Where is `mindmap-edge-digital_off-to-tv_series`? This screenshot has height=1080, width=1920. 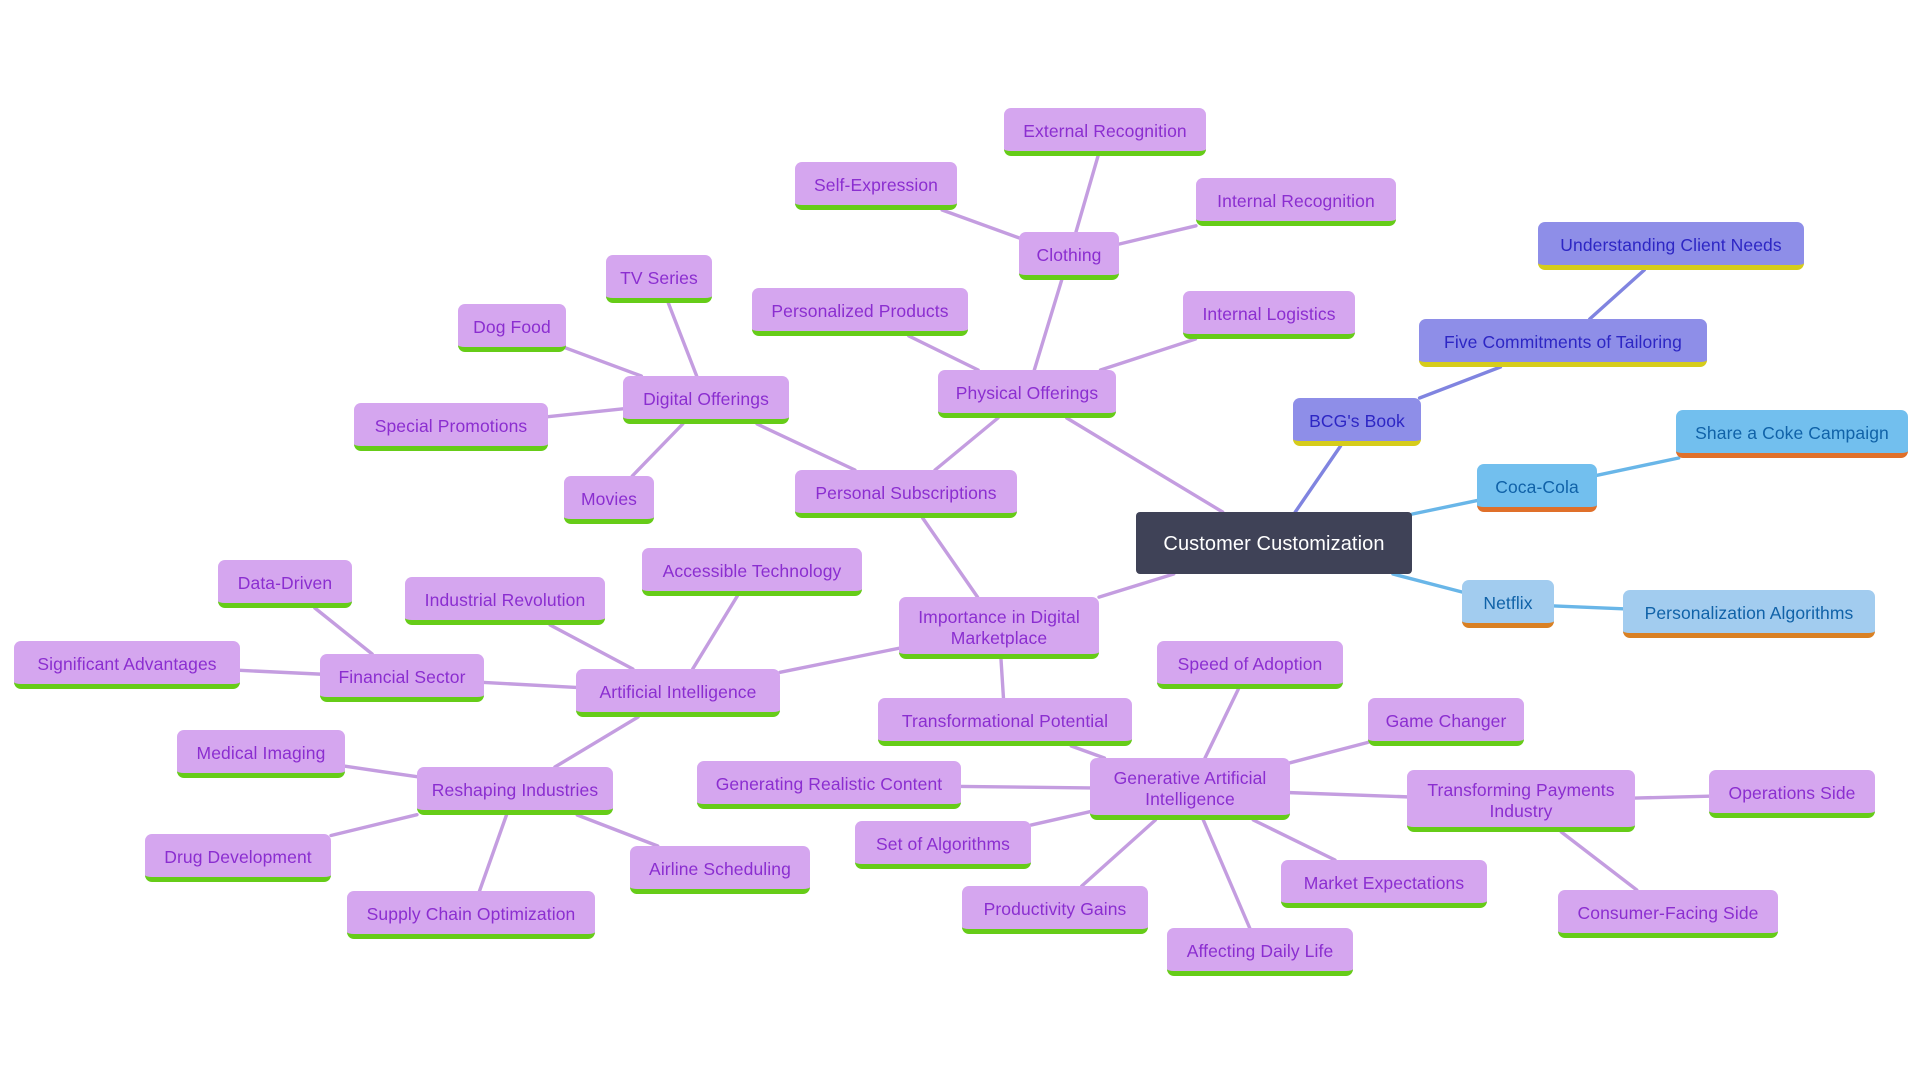
mindmap-edge-digital_off-to-tv_series is located at coordinates (682, 339).